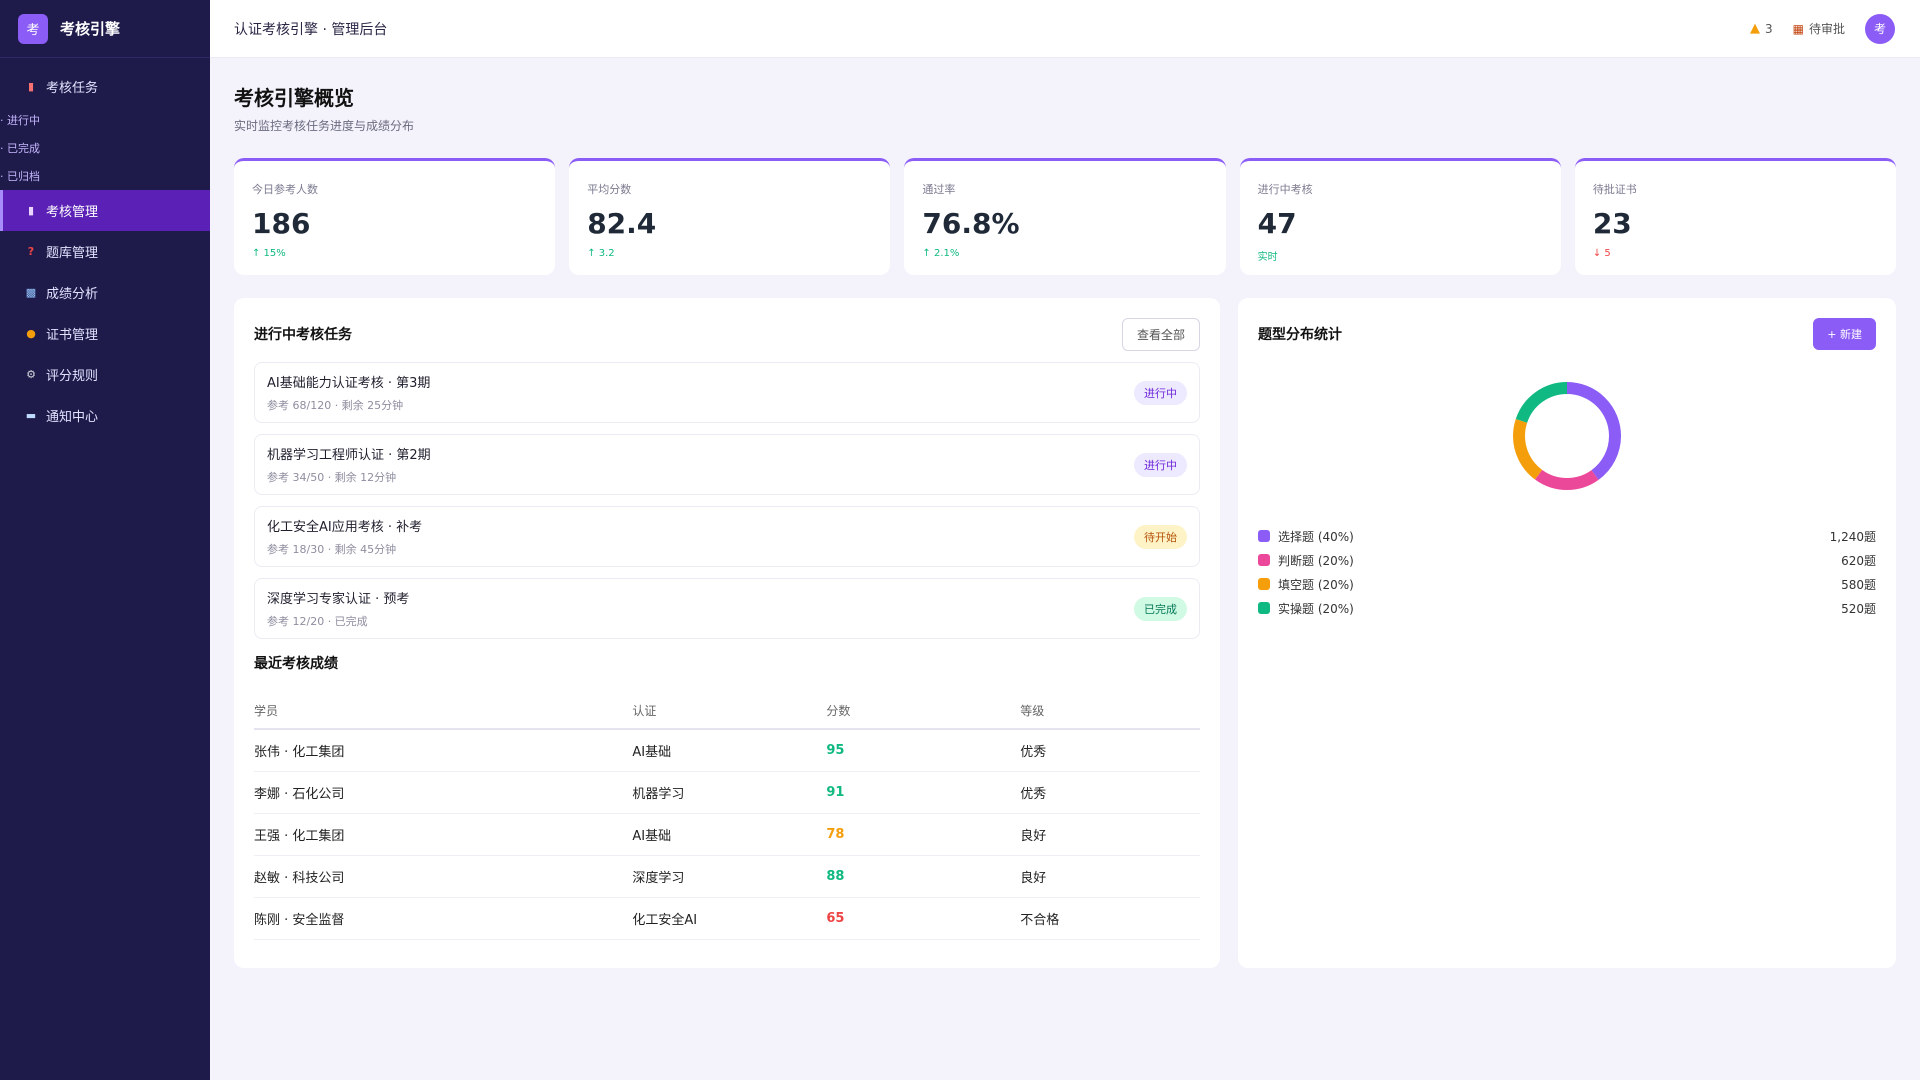 This screenshot has height=1080, width=1920. Describe the element at coordinates (105, 333) in the screenshot. I see `sidebar-item-certificates: ● 证书管理` at that location.